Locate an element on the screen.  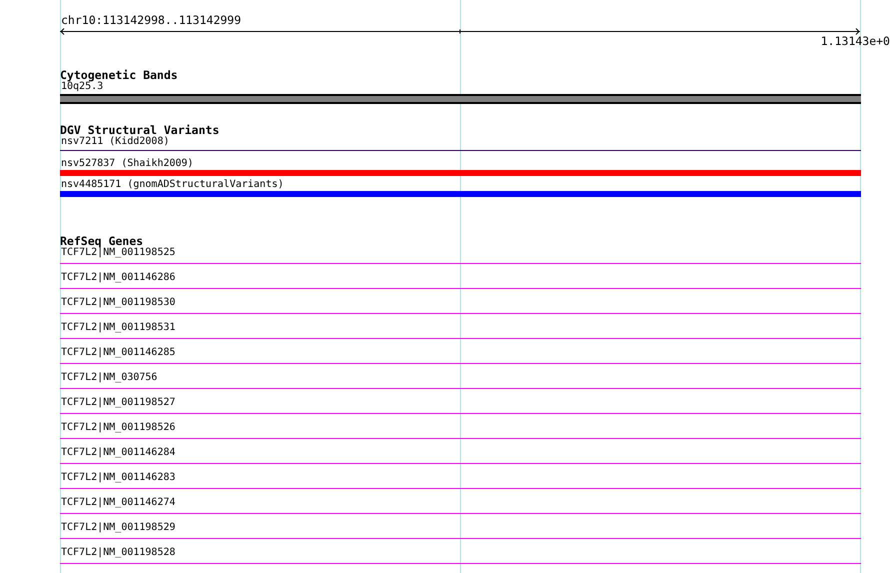
gene-label: TCF7L2|NM_001146285 is located at coordinates (118, 353).